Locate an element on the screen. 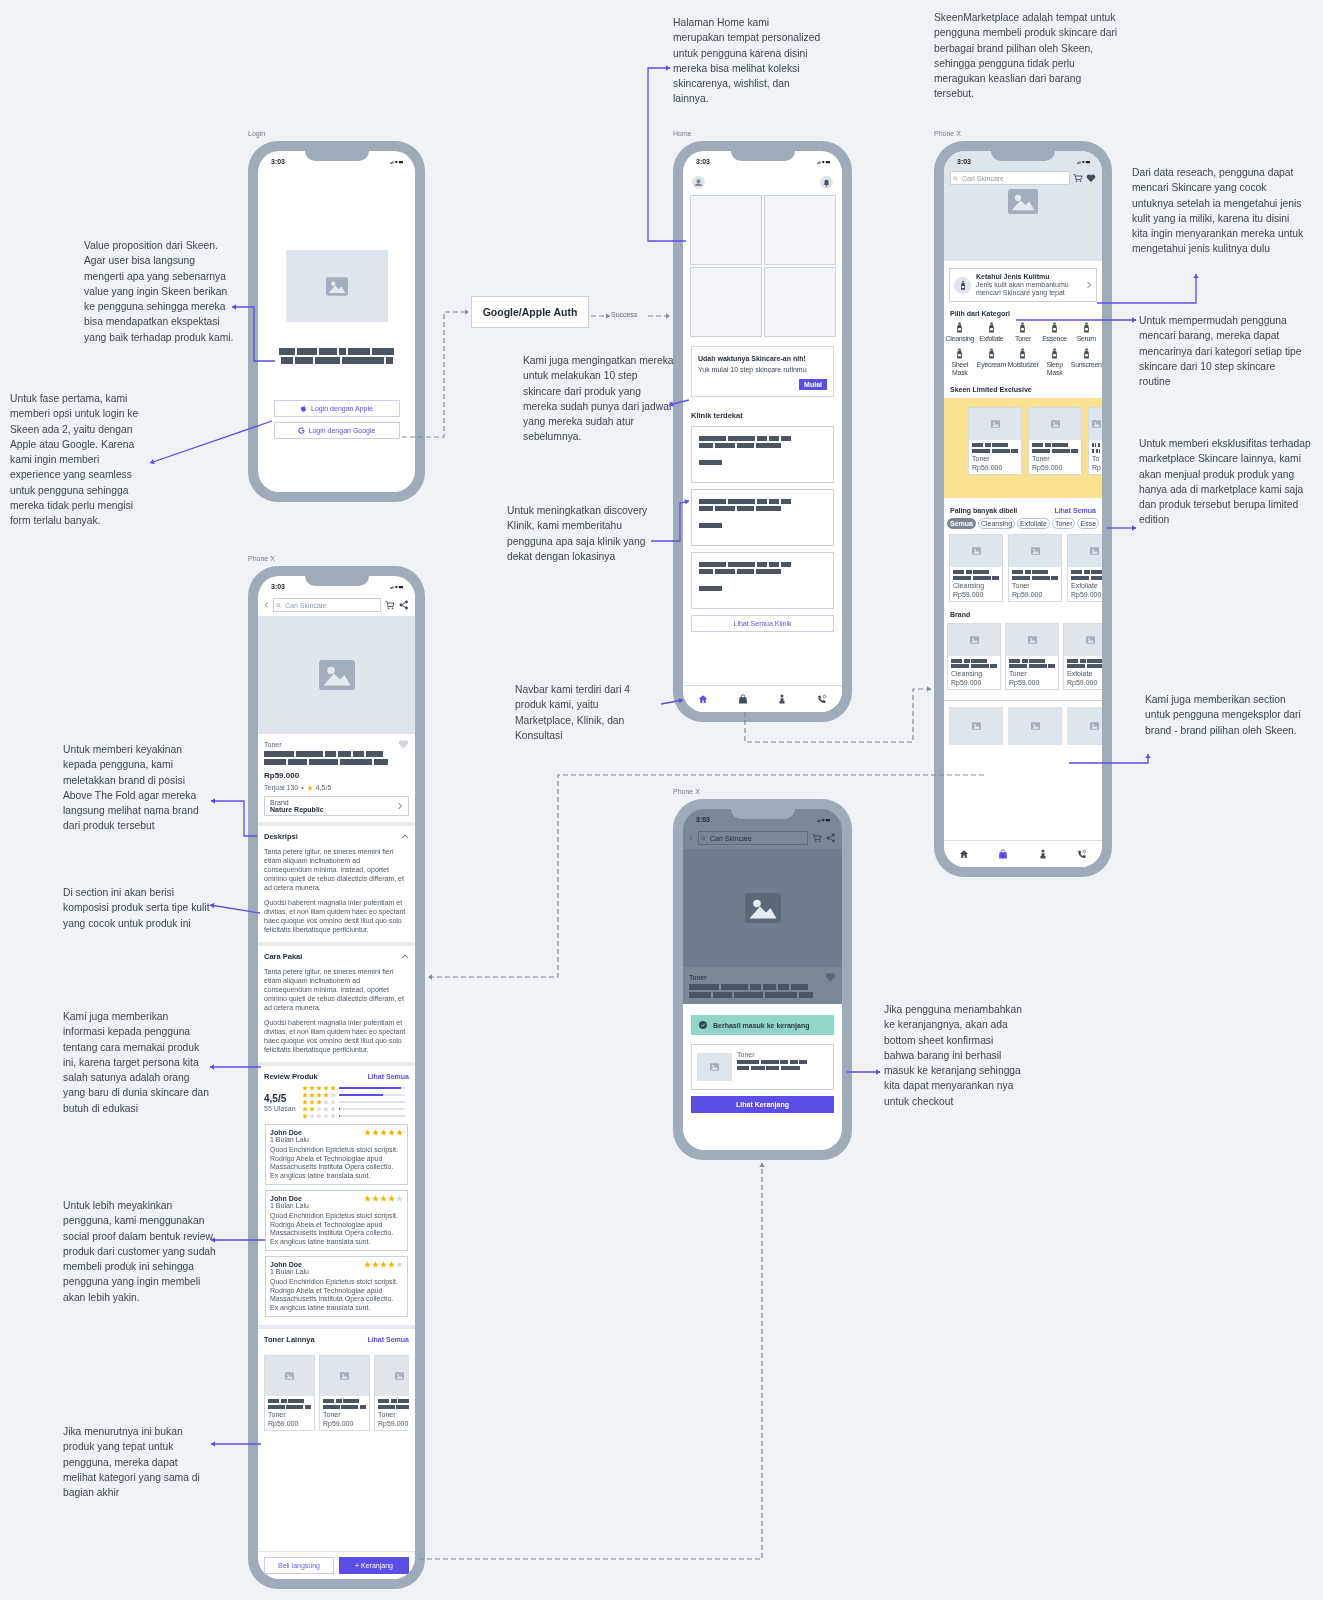 Image resolution: width=1323 pixels, height=1600 pixels. star-icon is located at coordinates (309, 787).